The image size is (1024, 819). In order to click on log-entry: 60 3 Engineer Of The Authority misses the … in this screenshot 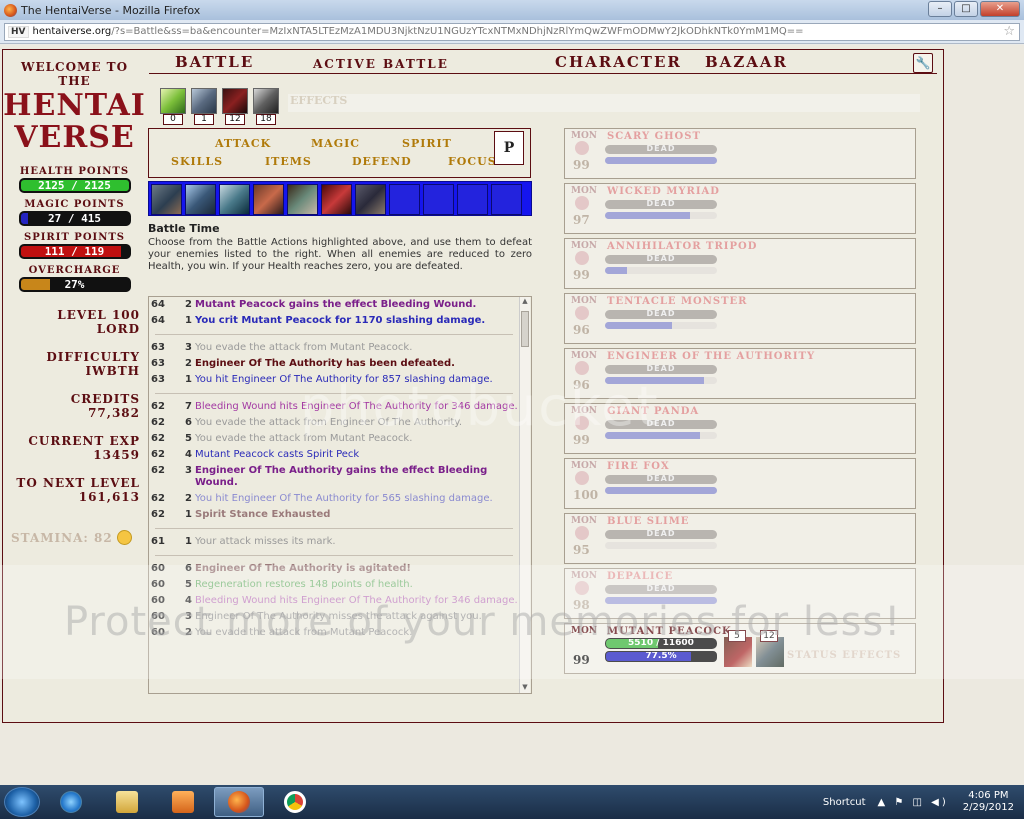, I will do `click(334, 617)`.